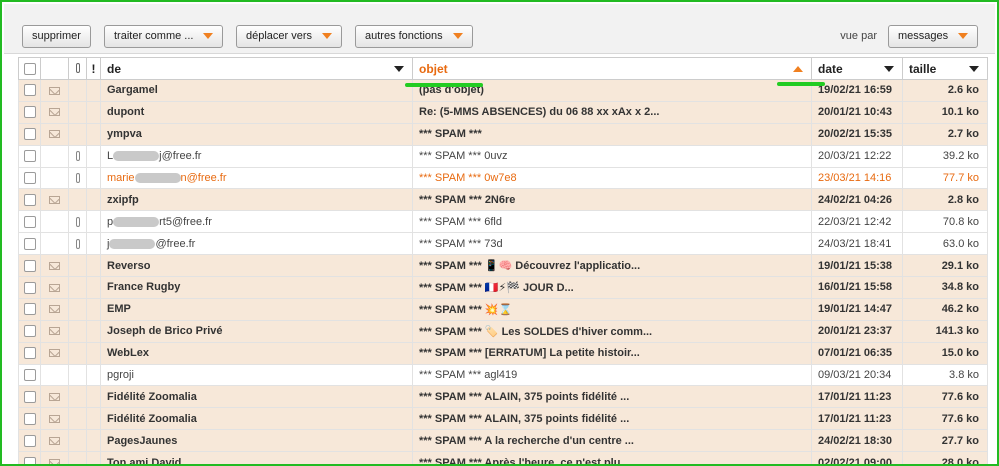 Image resolution: width=999 pixels, height=466 pixels. I want to click on attachment-header, so click(77, 68).